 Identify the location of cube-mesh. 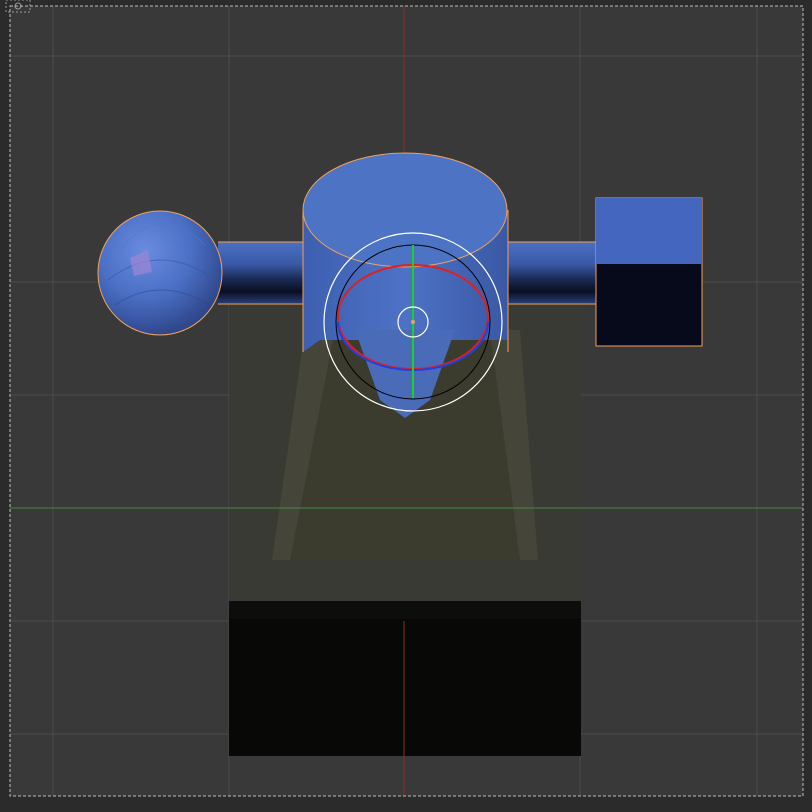
(649, 272).